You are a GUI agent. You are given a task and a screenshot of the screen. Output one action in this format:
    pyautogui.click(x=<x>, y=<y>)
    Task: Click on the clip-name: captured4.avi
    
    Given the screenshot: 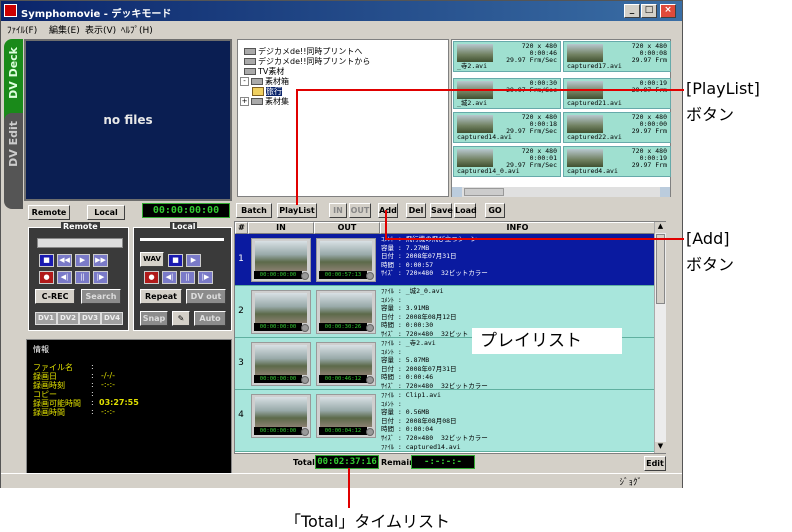 What is the action you would take?
    pyautogui.click(x=592, y=171)
    